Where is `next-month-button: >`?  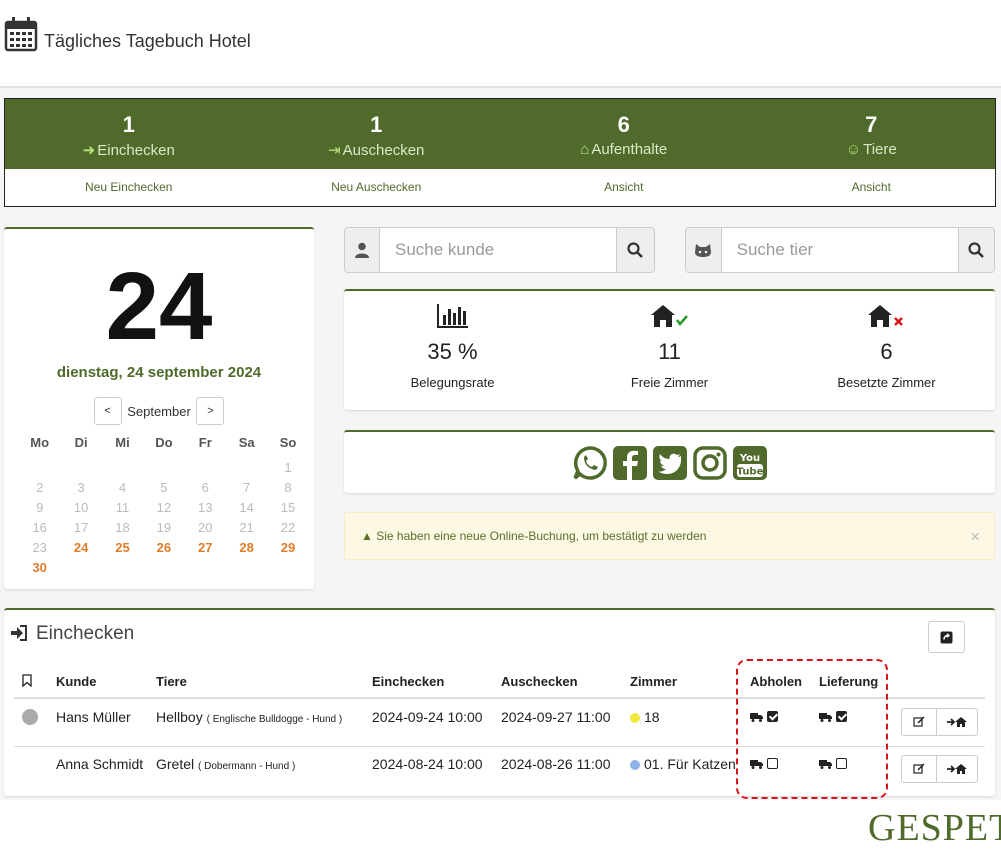 next-month-button: > is located at coordinates (210, 411).